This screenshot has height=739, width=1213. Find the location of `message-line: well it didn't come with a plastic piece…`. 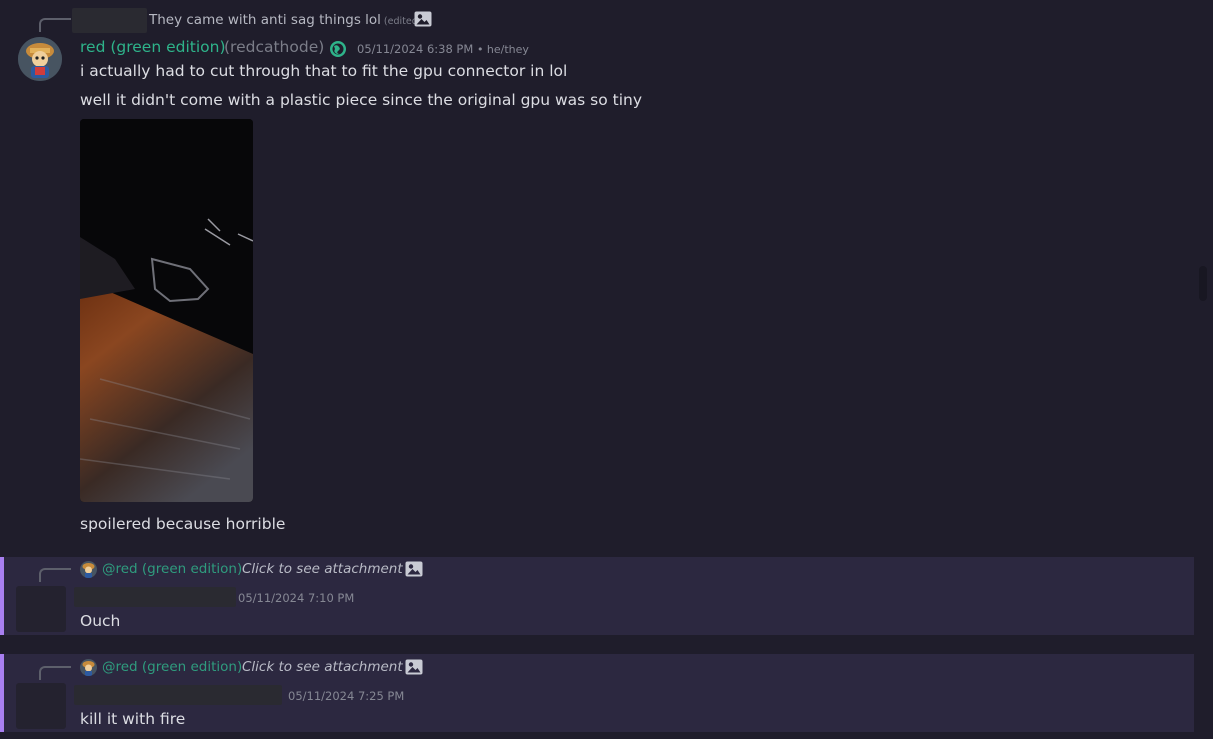

message-line: well it didn't come with a plastic piece… is located at coordinates (361, 100).